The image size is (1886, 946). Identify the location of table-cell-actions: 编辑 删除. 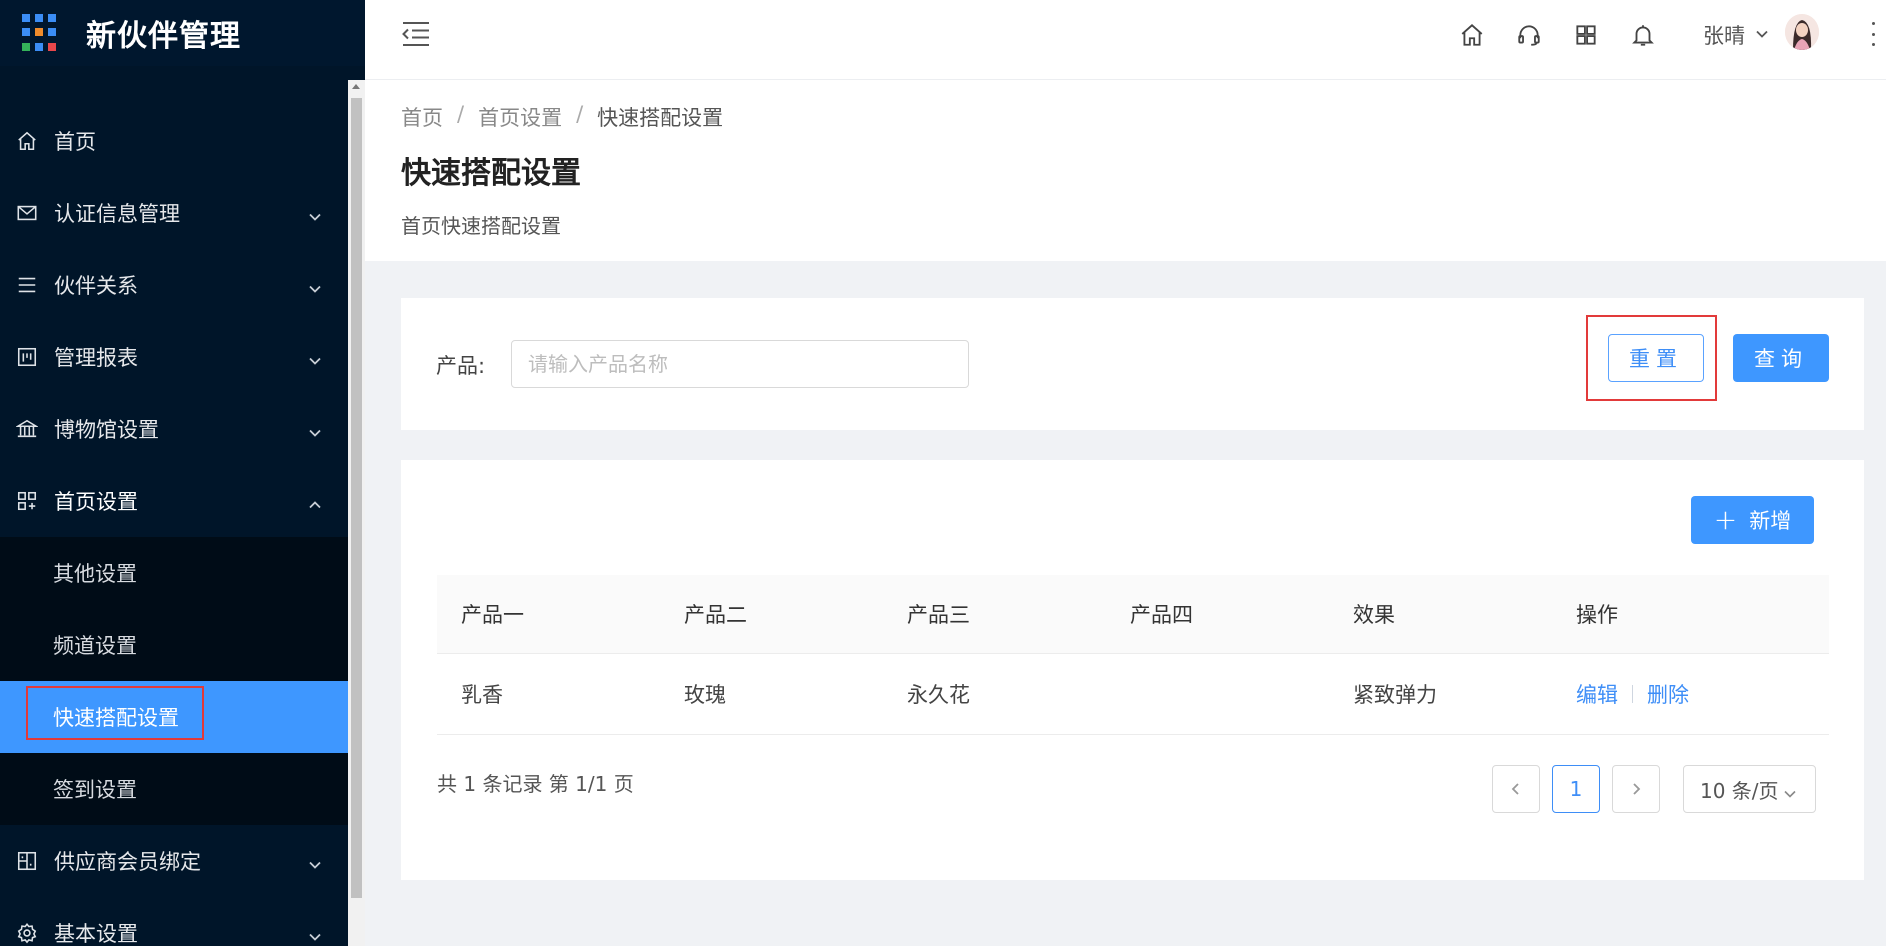
(1663, 694).